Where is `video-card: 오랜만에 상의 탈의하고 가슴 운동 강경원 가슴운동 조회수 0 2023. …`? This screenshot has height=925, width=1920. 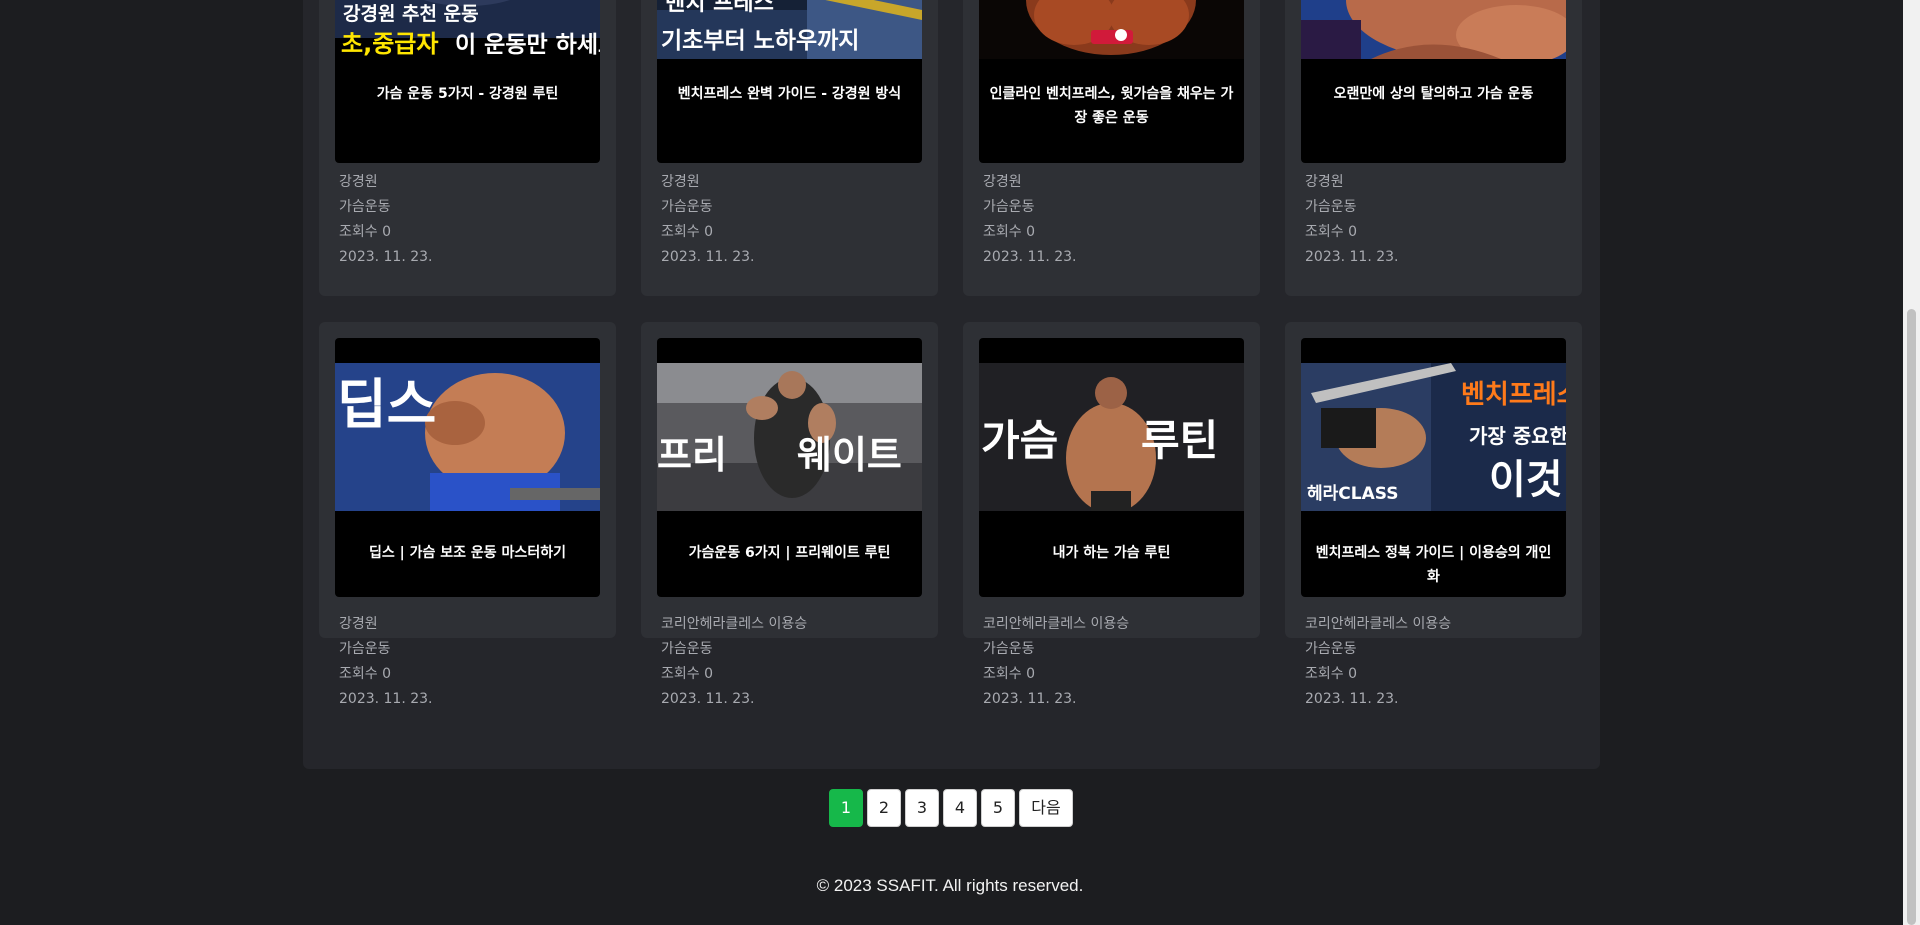
video-card: 오랜만에 상의 탈의하고 가슴 운동 강경원 가슴운동 조회수 0 2023. … is located at coordinates (1433, 148).